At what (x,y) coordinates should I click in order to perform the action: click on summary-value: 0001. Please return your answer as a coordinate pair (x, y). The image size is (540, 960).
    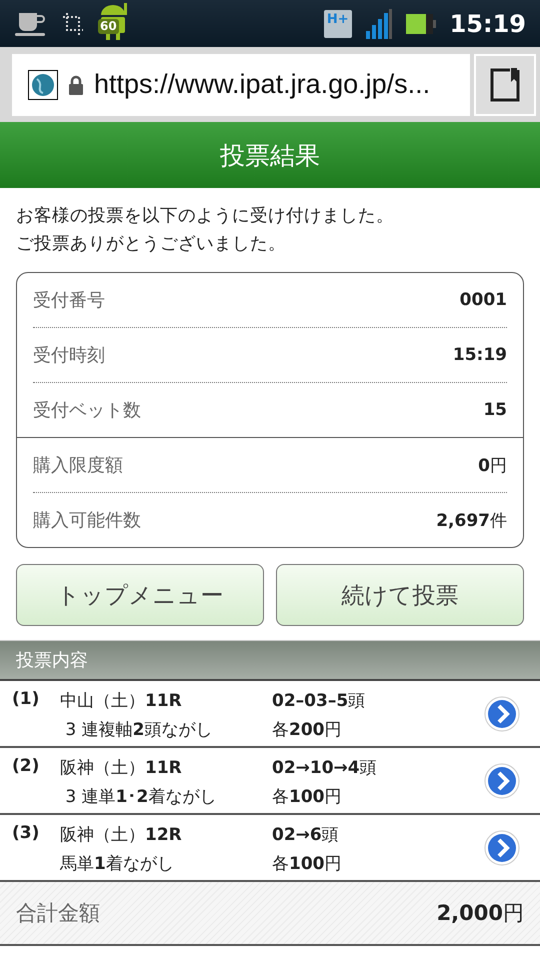
    Looking at the image, I should click on (483, 300).